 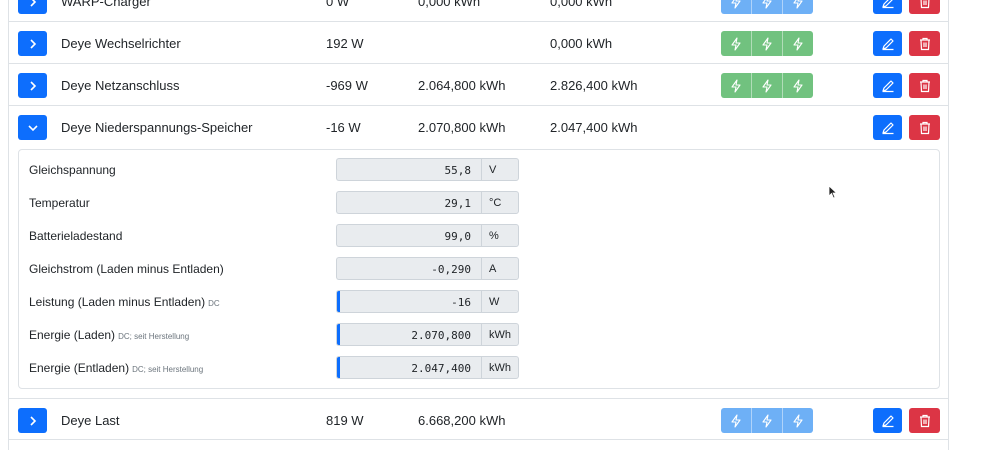 What do you see at coordinates (338, 4) in the screenshot?
I see `meter-power: 0 W` at bounding box center [338, 4].